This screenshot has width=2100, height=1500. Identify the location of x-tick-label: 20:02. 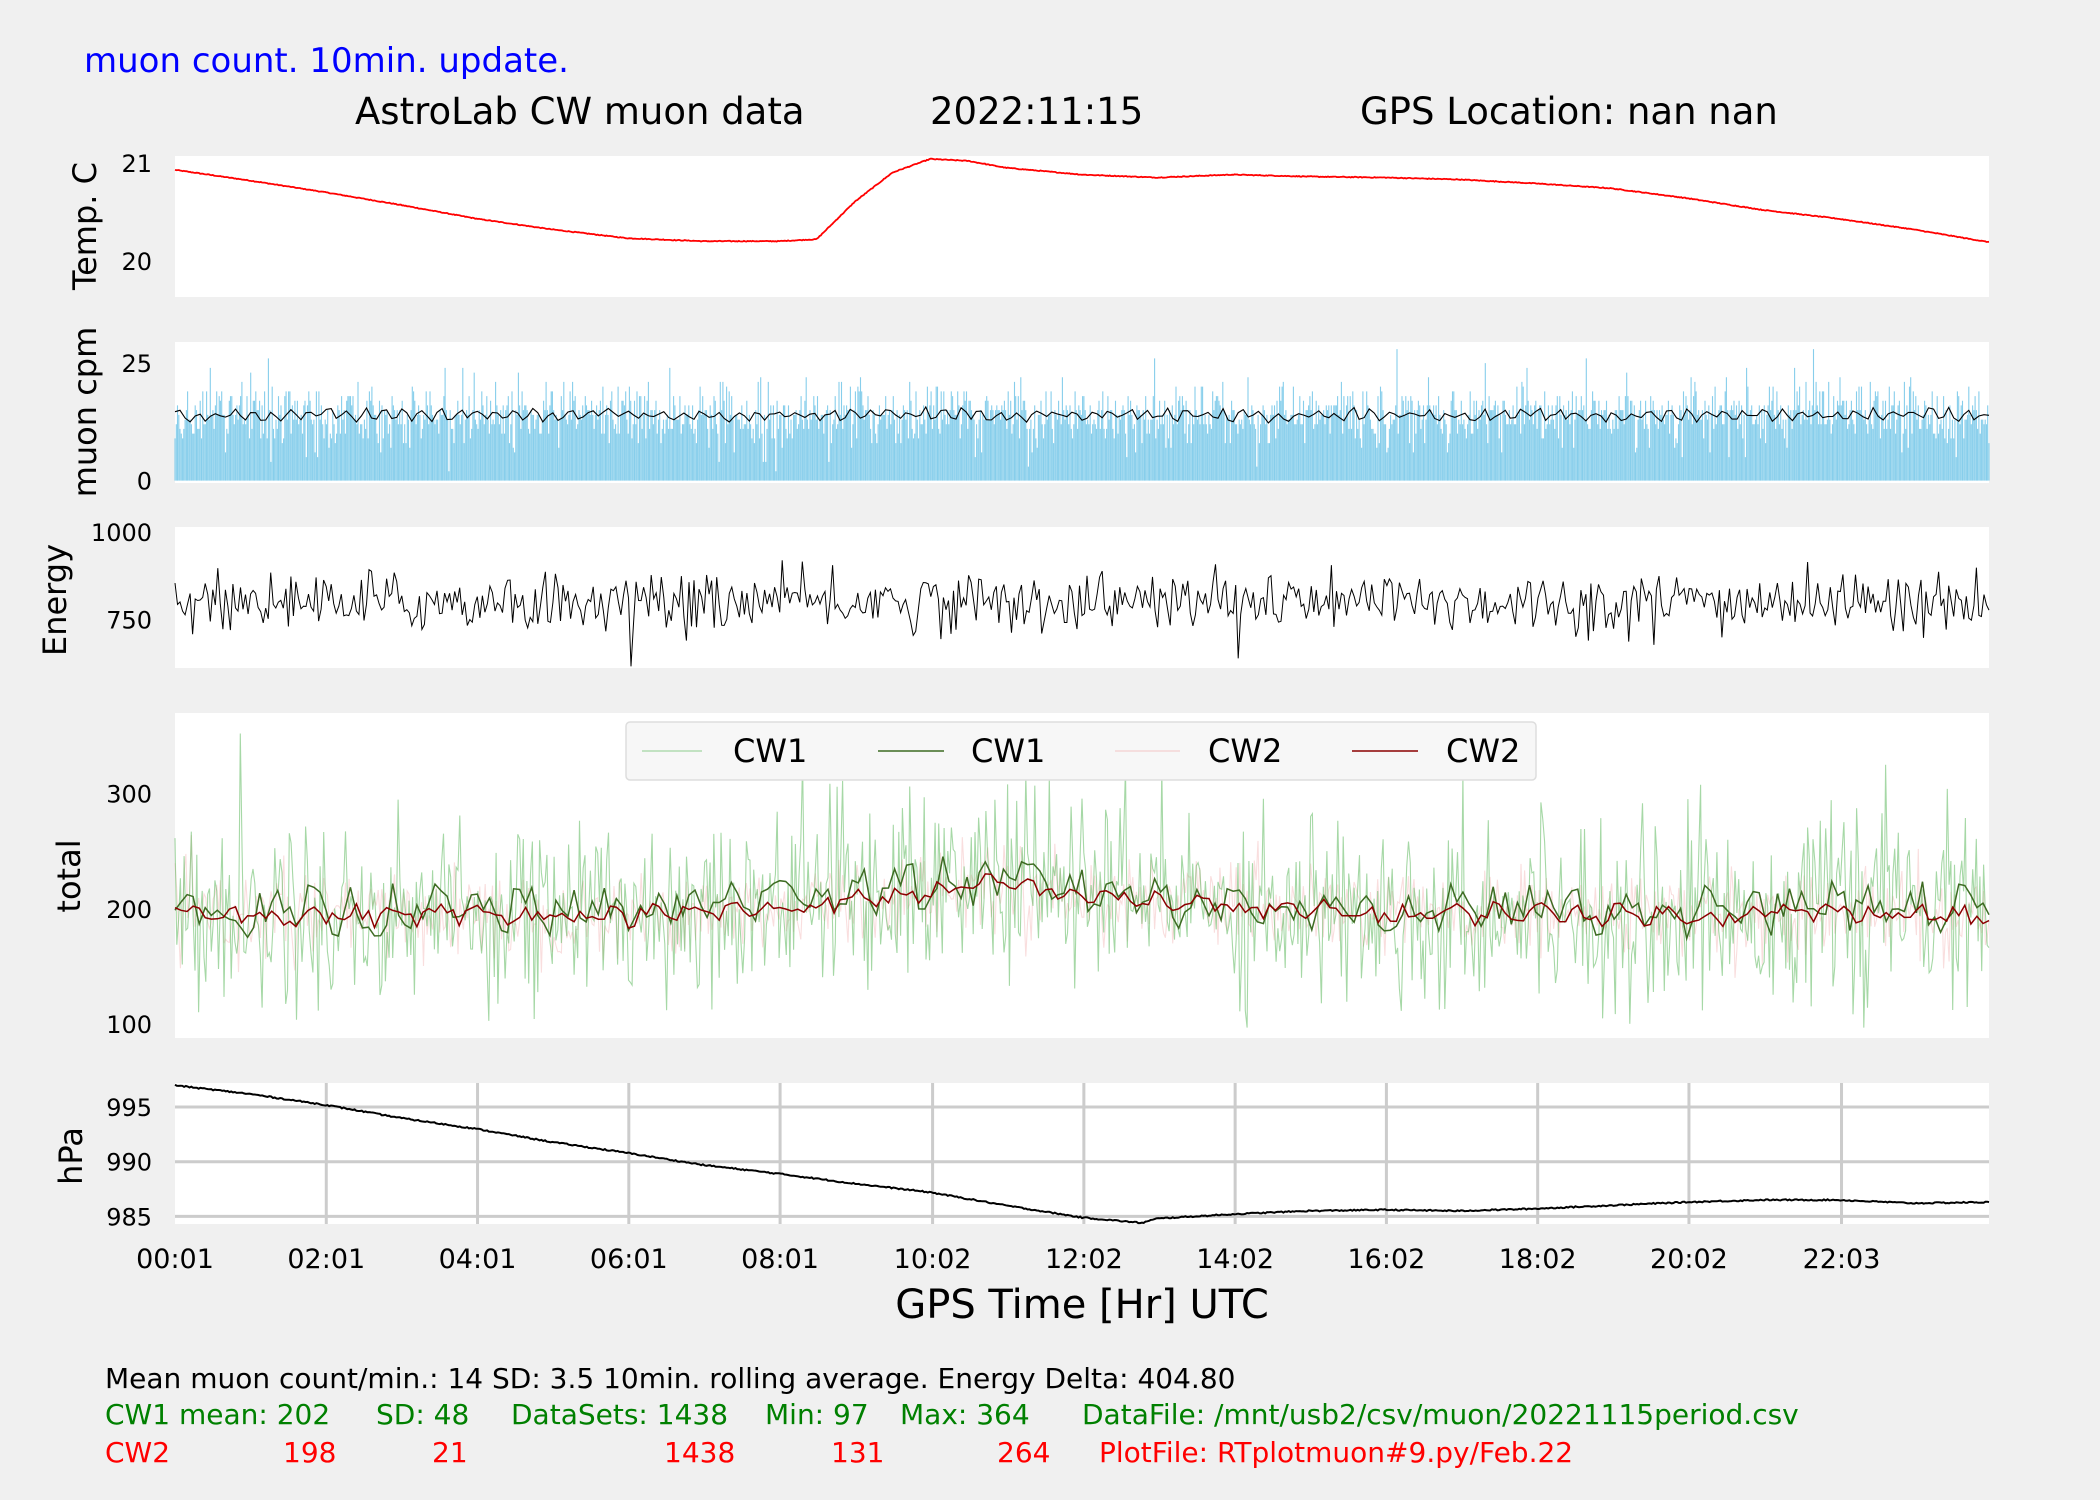
(1689, 1259).